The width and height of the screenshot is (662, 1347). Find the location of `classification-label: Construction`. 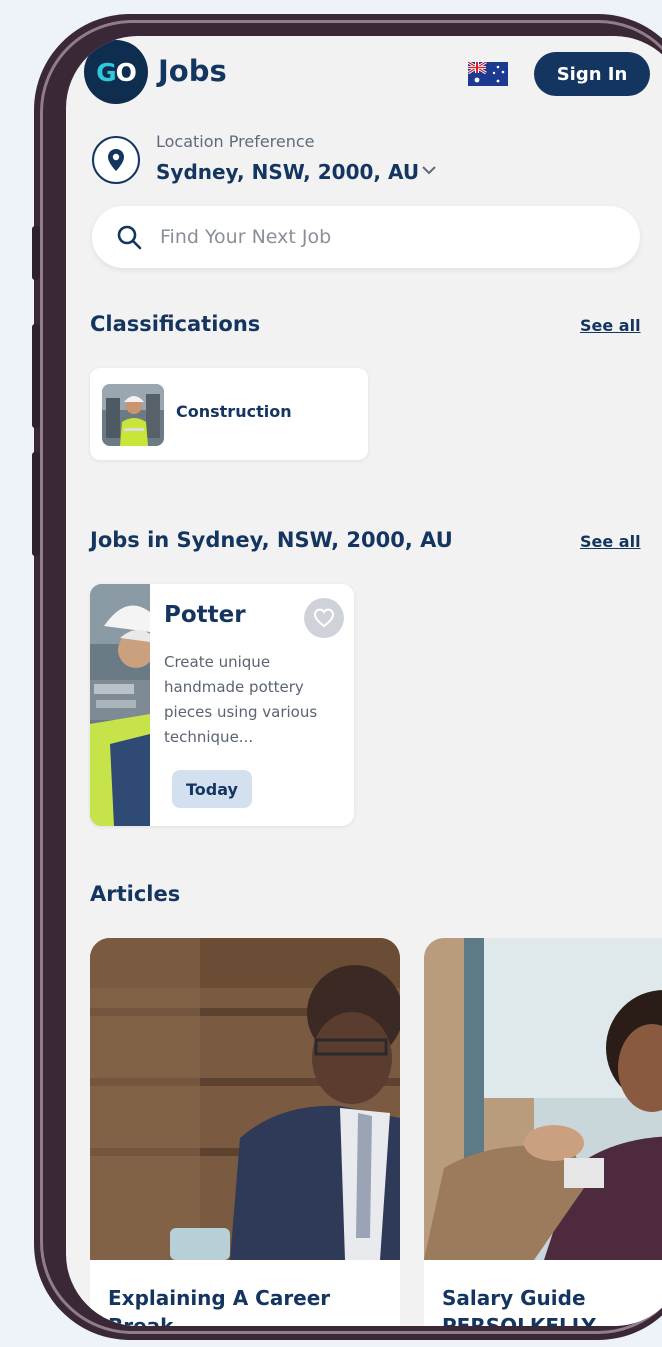

classification-label: Construction is located at coordinates (234, 411).